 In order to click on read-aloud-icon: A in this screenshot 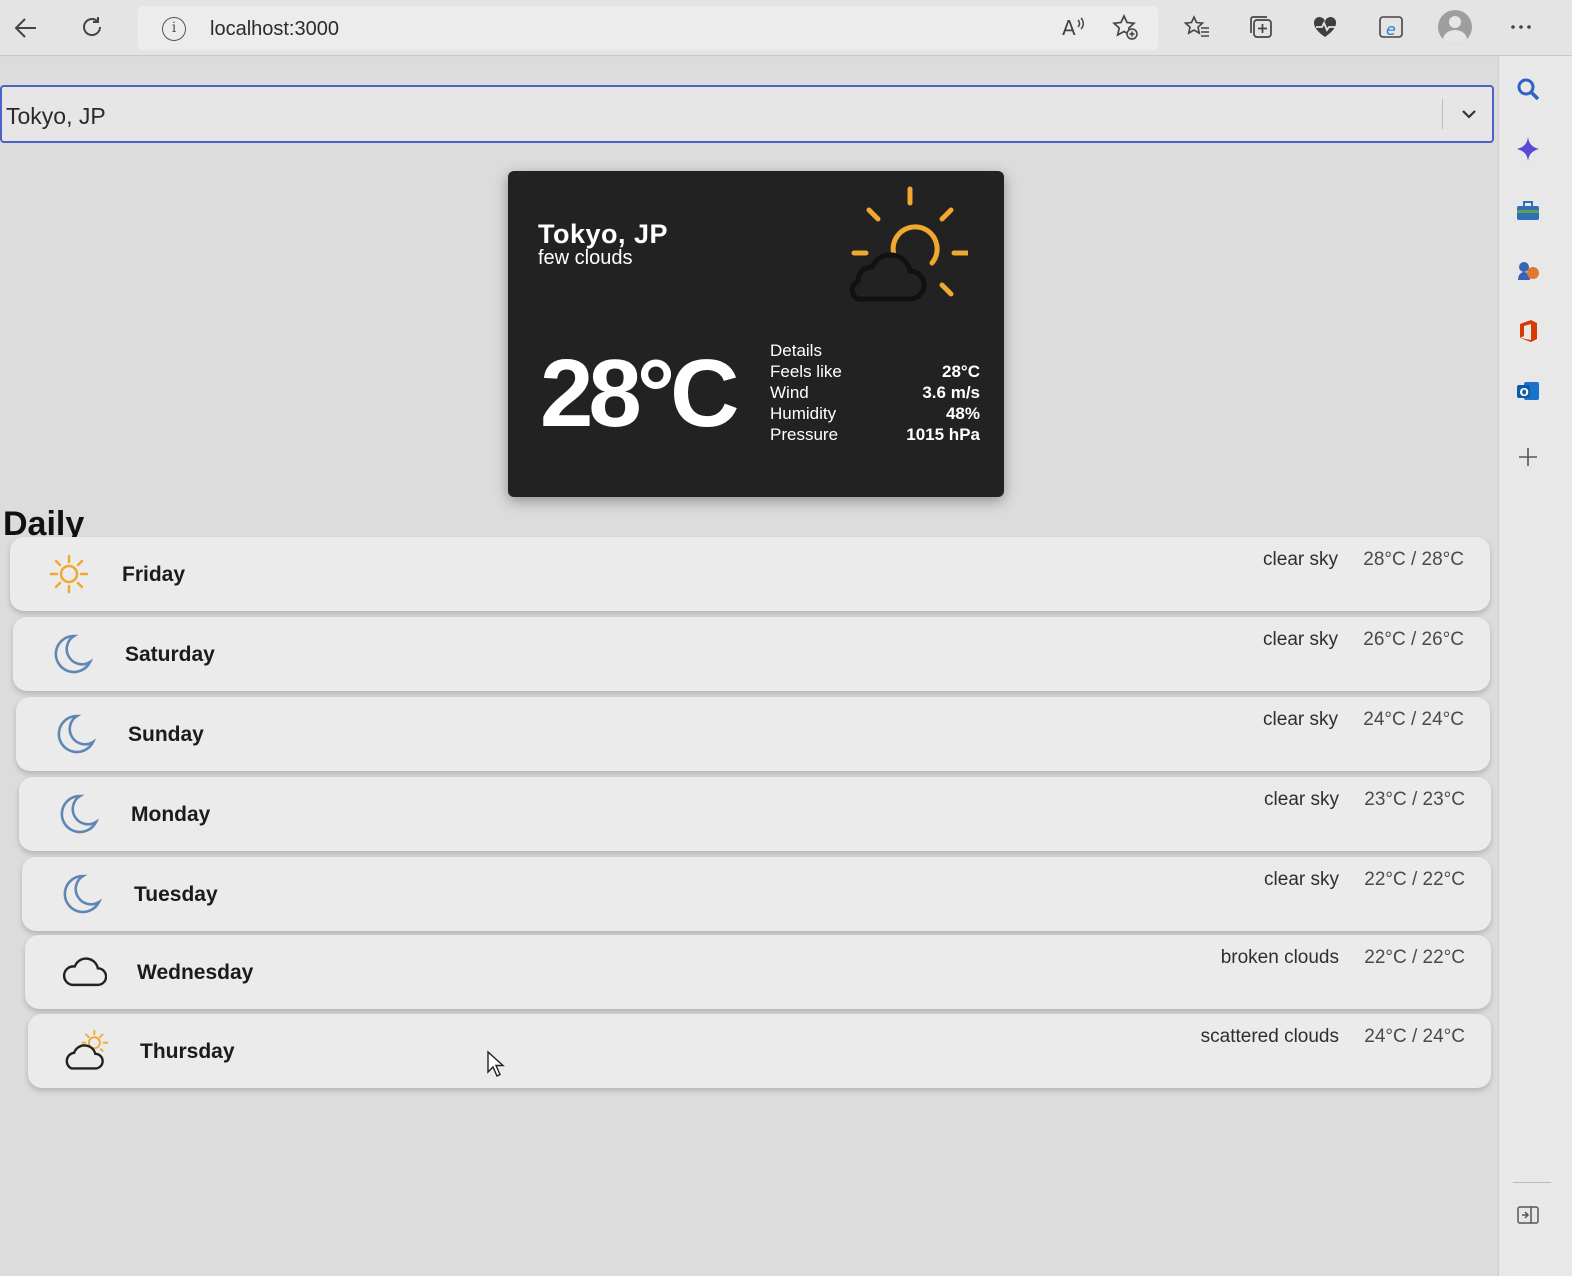, I will do `click(1073, 27)`.